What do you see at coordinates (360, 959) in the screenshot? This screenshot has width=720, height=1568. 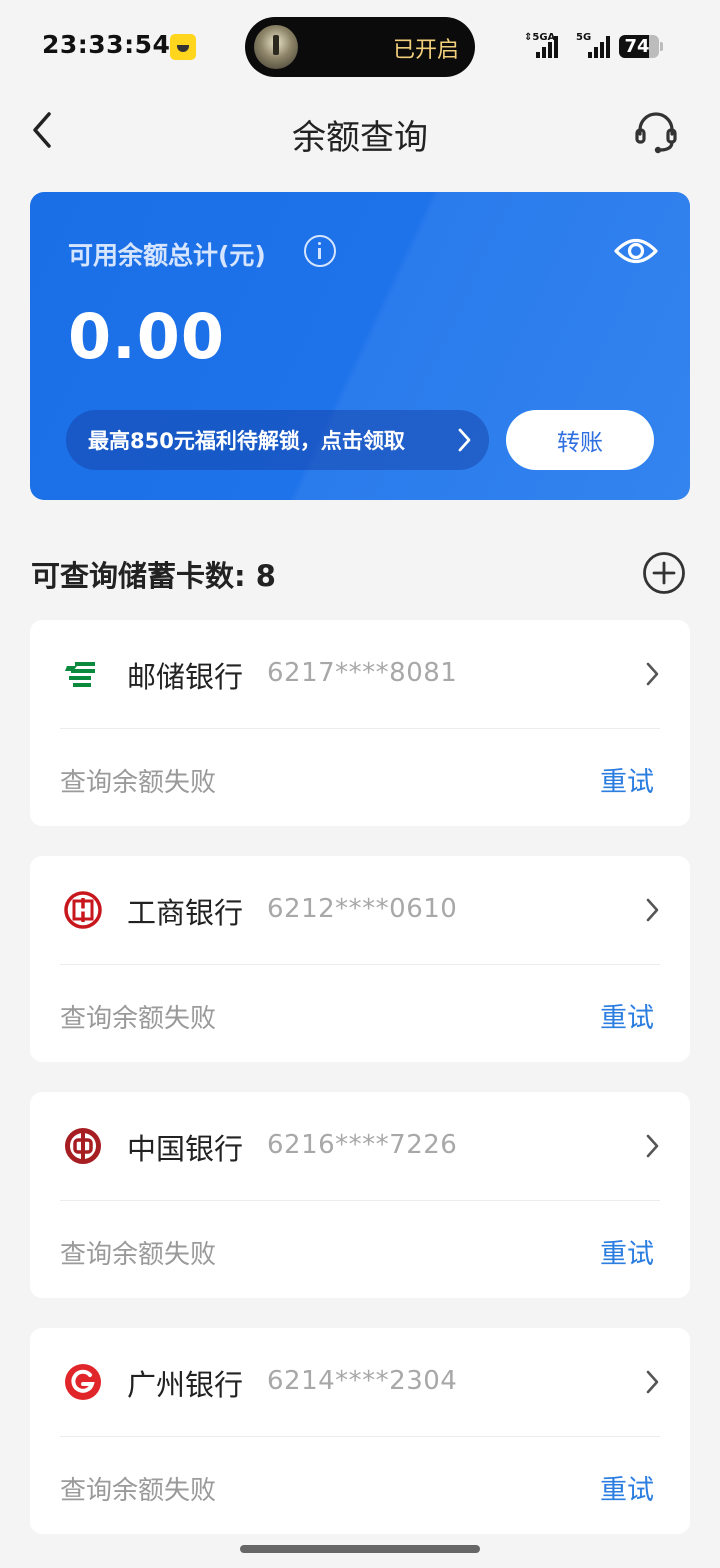 I see `bank-card-icbc: 工商银行 6212****0610 查询余额失败 重试` at bounding box center [360, 959].